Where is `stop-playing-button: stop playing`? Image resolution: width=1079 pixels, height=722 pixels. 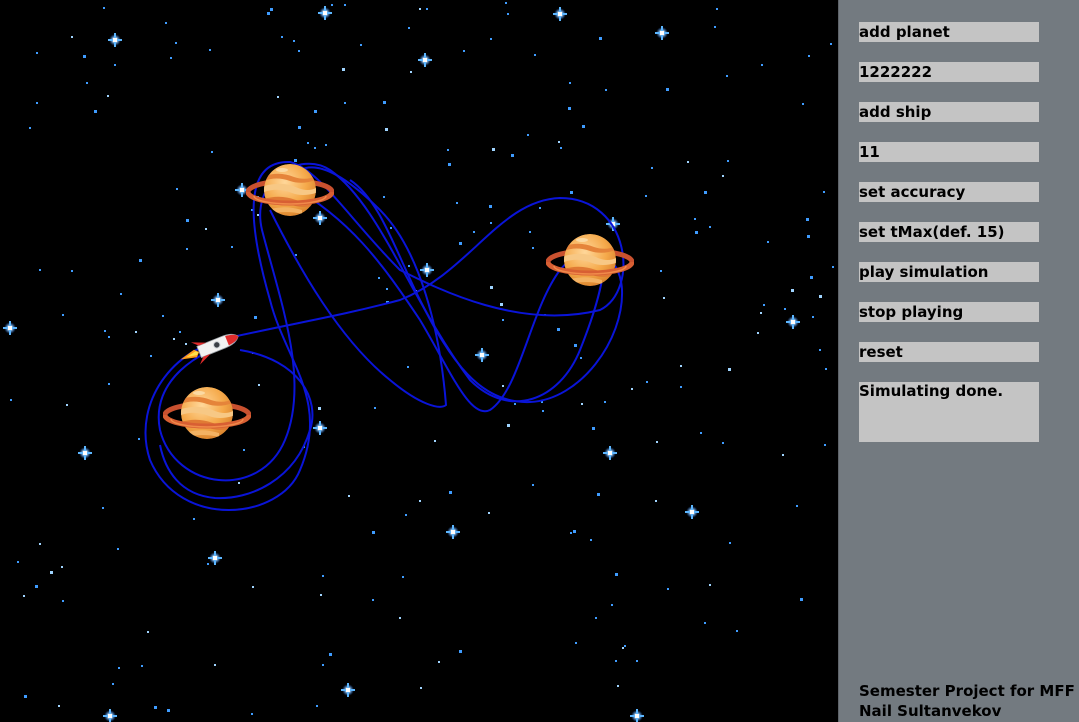
stop-playing-button: stop playing is located at coordinates (949, 312).